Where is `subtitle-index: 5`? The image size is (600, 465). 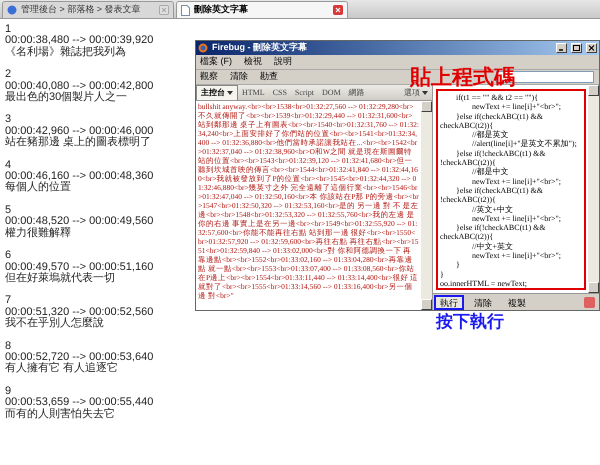 subtitle-index: 5 is located at coordinates (8, 210).